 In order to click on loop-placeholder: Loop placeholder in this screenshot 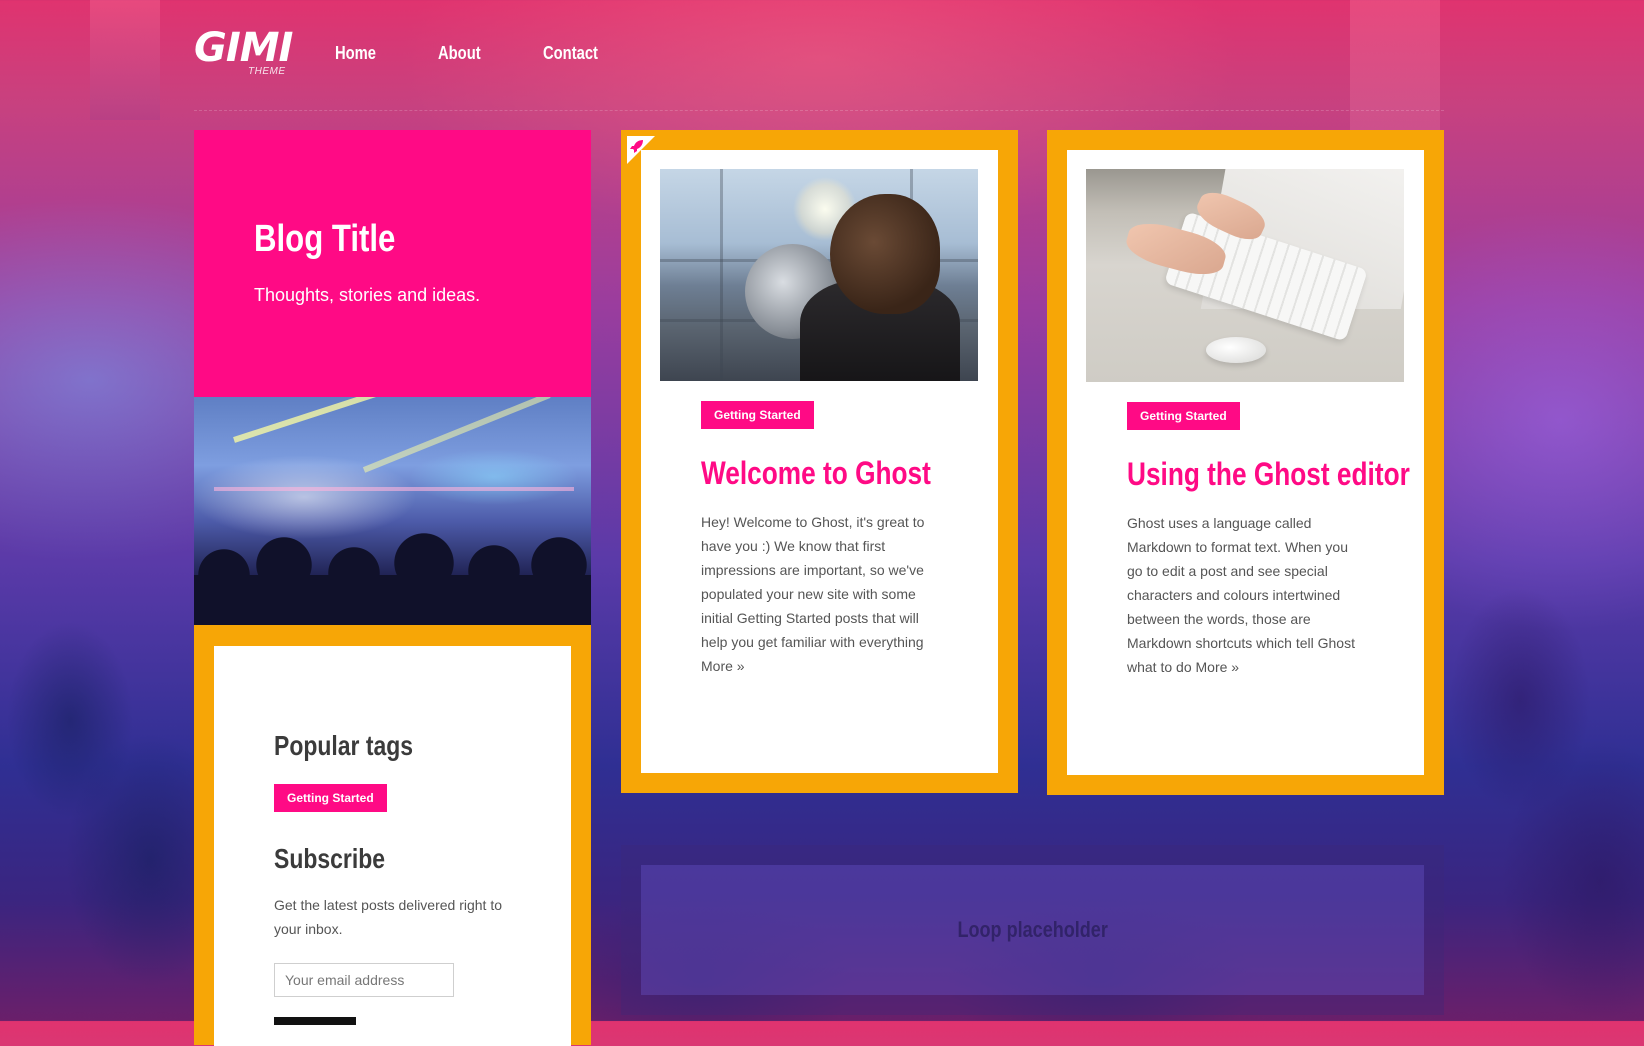, I will do `click(1032, 930)`.